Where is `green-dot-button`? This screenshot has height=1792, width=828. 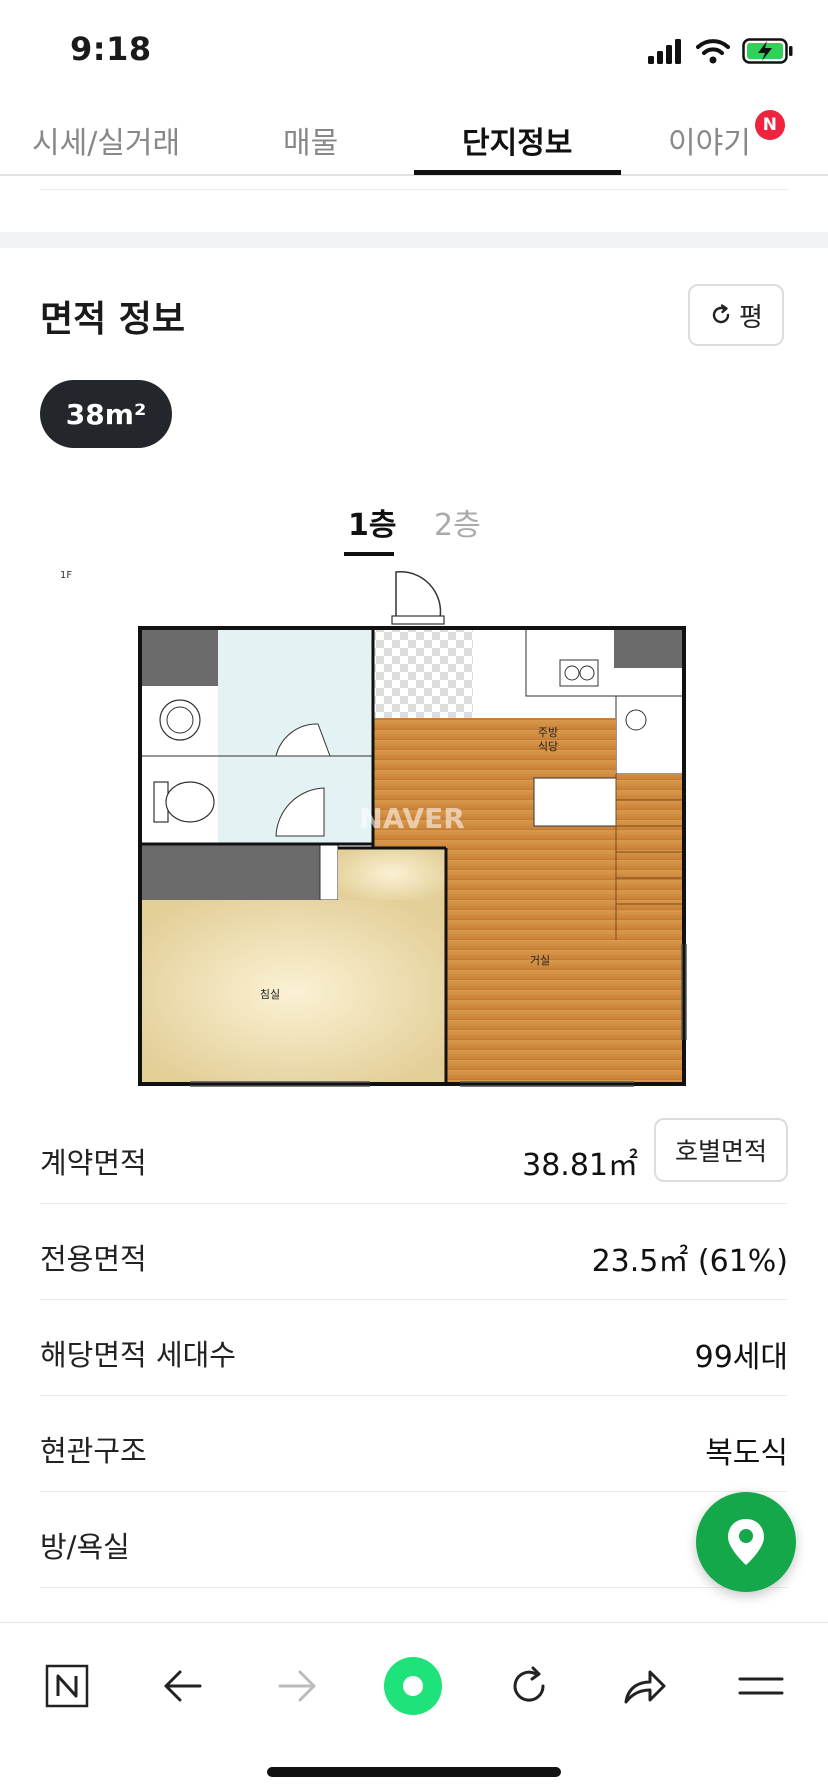
green-dot-button is located at coordinates (413, 1686).